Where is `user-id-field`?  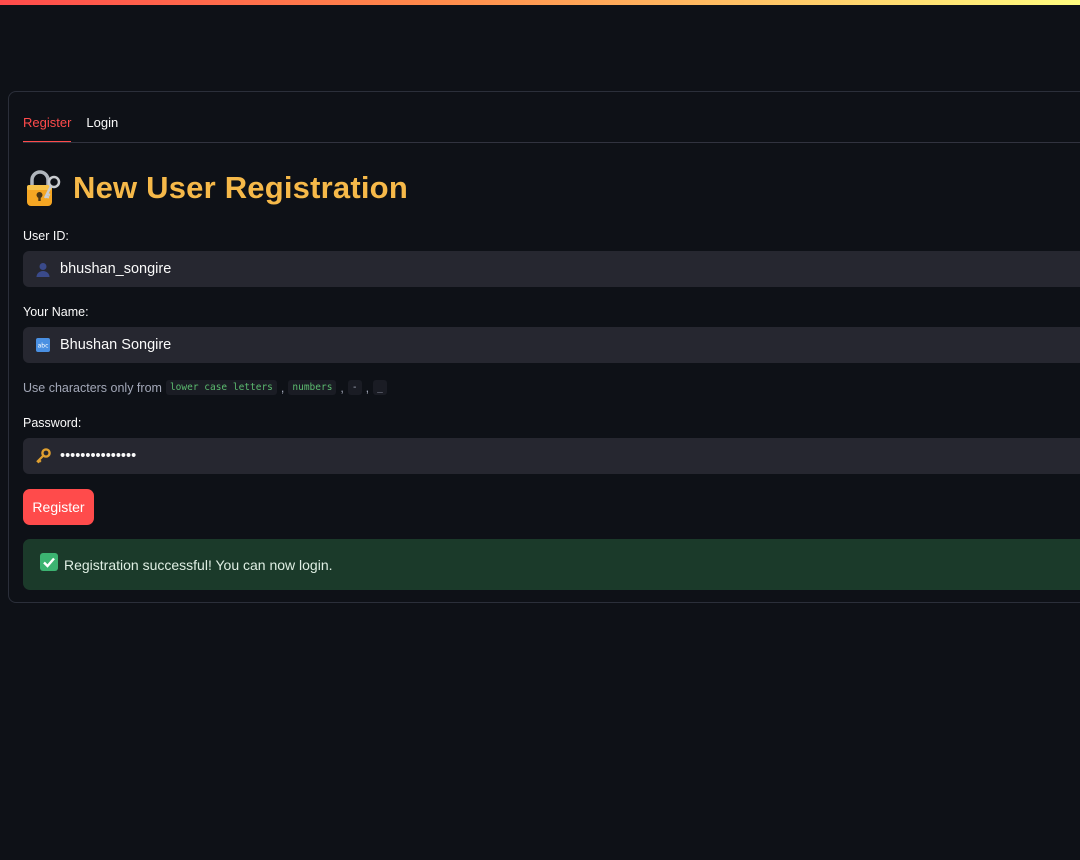
user-id-field is located at coordinates (551, 269).